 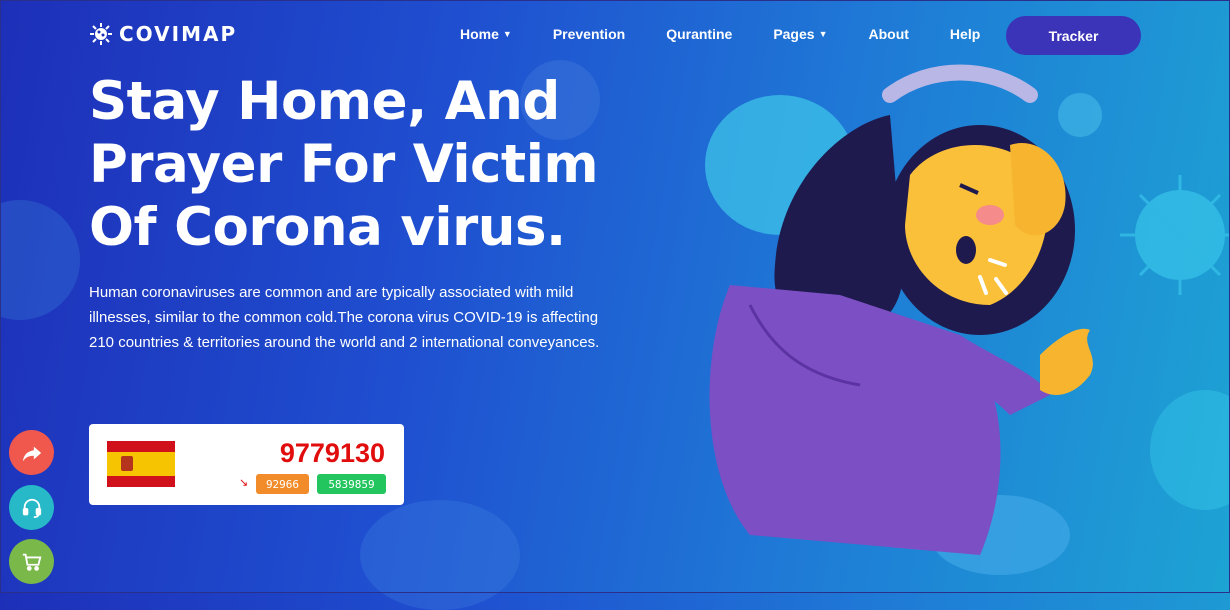 I want to click on spain-flag-icon, so click(x=141, y=464).